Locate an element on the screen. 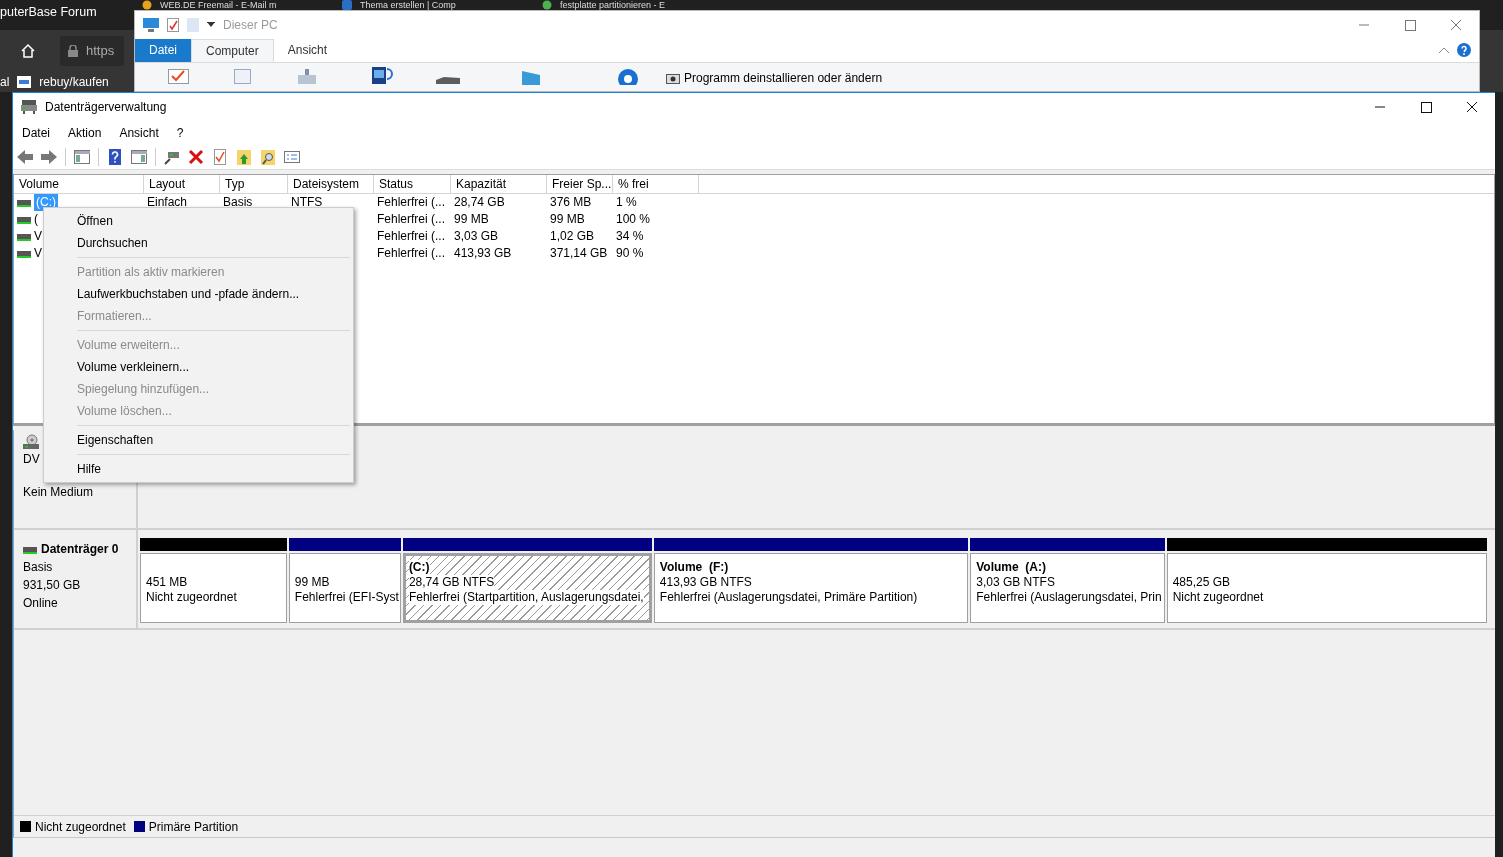 This screenshot has width=1503, height=857. legend-label: Nicht zugeordnet is located at coordinates (80, 827).